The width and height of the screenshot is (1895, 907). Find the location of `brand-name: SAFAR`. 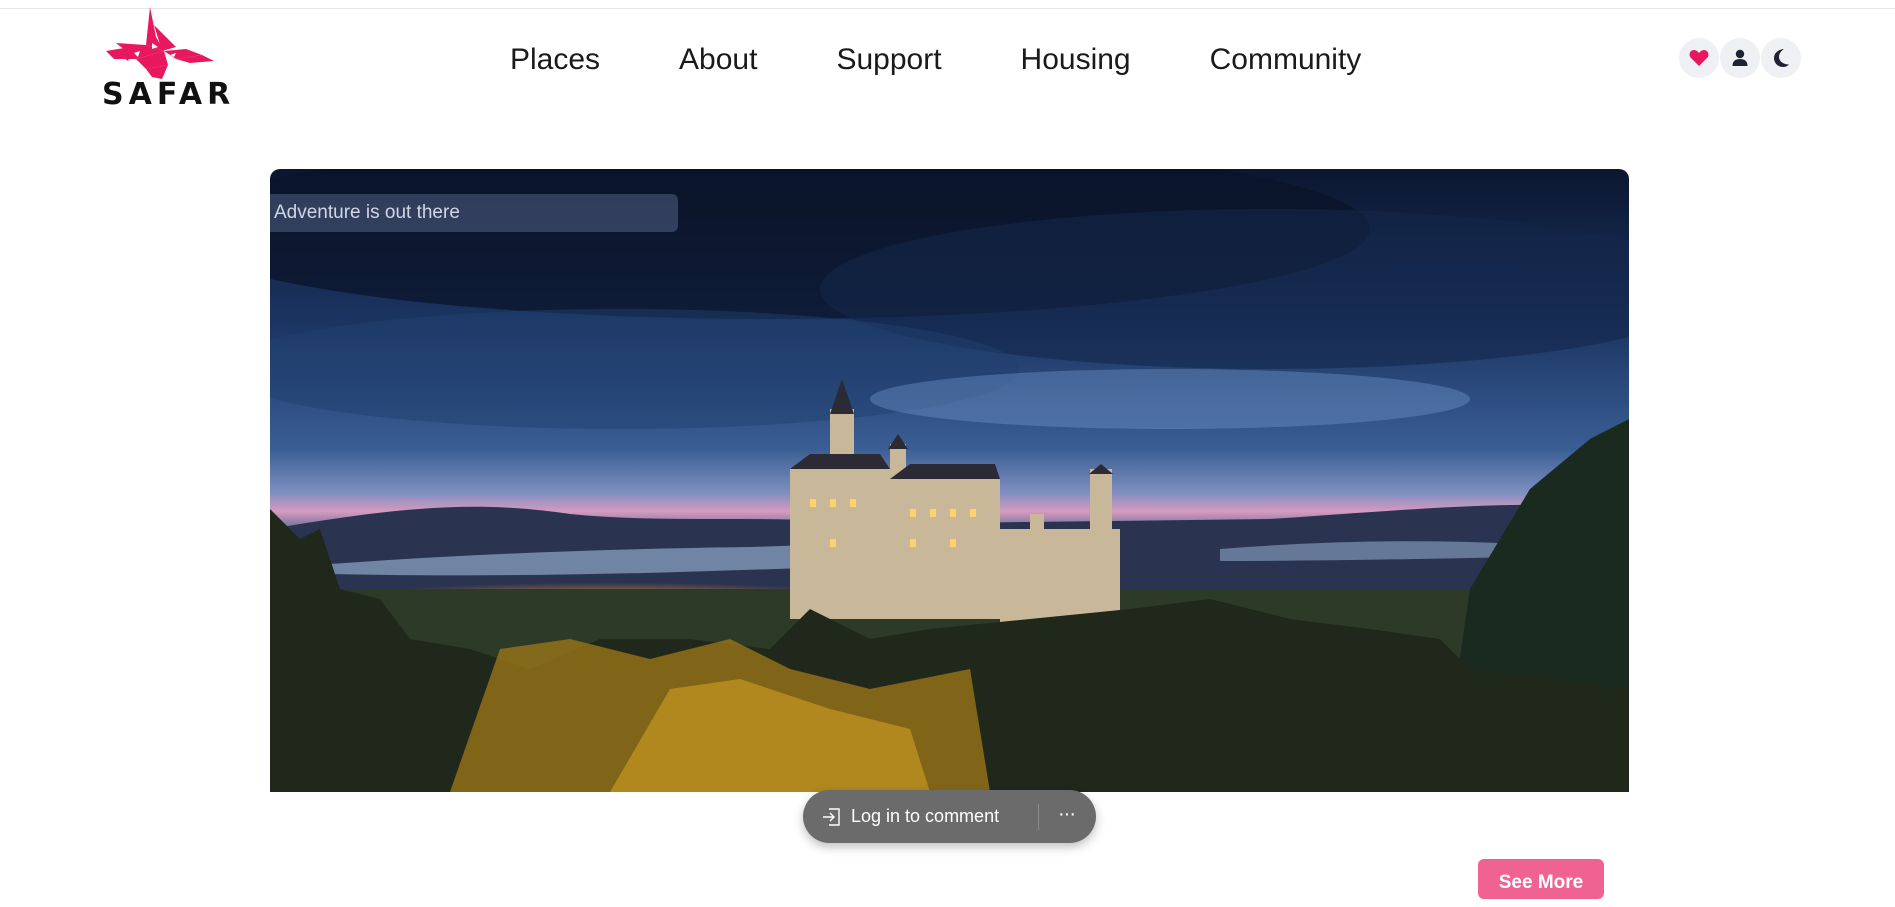

brand-name: SAFAR is located at coordinates (169, 94).